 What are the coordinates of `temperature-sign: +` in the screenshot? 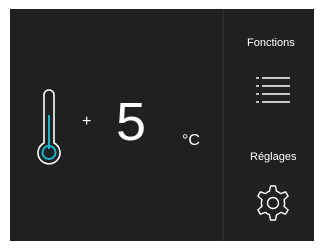 It's located at (87, 121).